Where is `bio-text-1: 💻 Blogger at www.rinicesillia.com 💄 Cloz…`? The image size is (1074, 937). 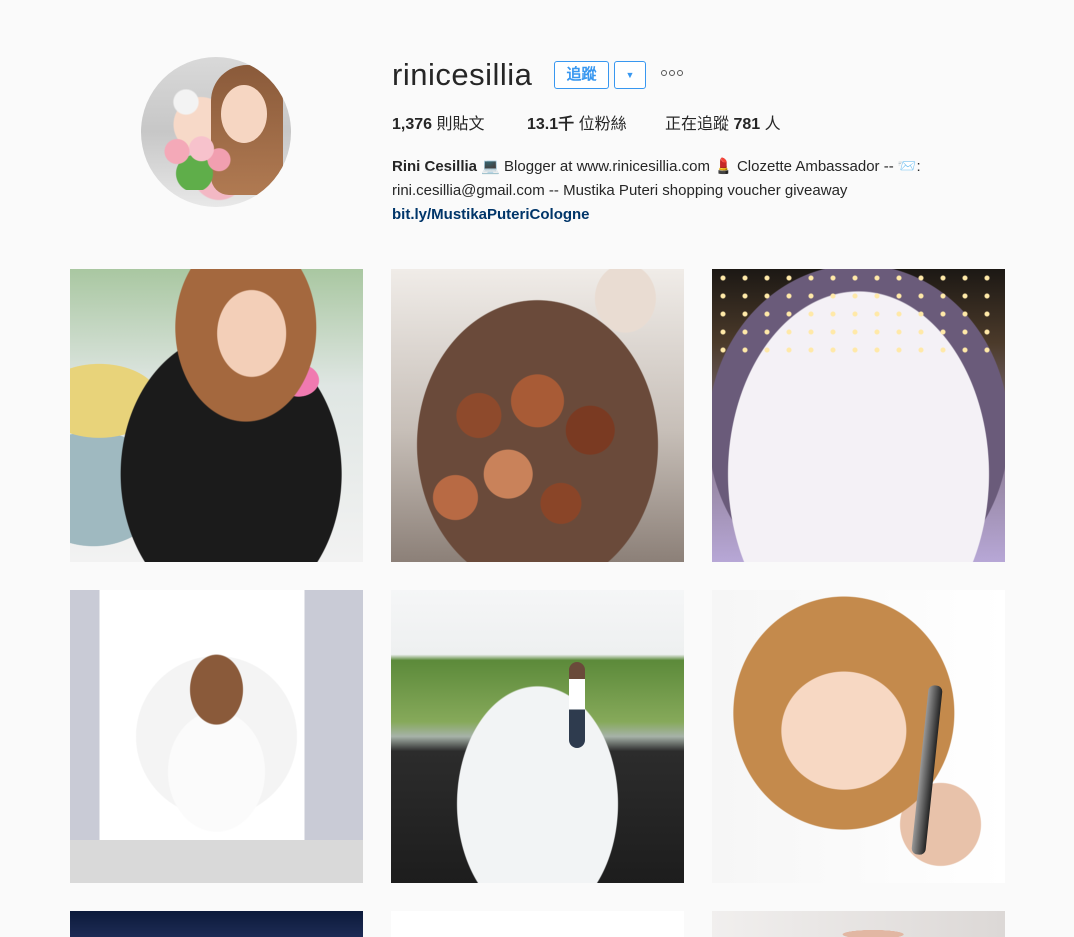
bio-text-1: 💻 Blogger at www.rinicesillia.com 💄 Cloz… is located at coordinates (701, 166).